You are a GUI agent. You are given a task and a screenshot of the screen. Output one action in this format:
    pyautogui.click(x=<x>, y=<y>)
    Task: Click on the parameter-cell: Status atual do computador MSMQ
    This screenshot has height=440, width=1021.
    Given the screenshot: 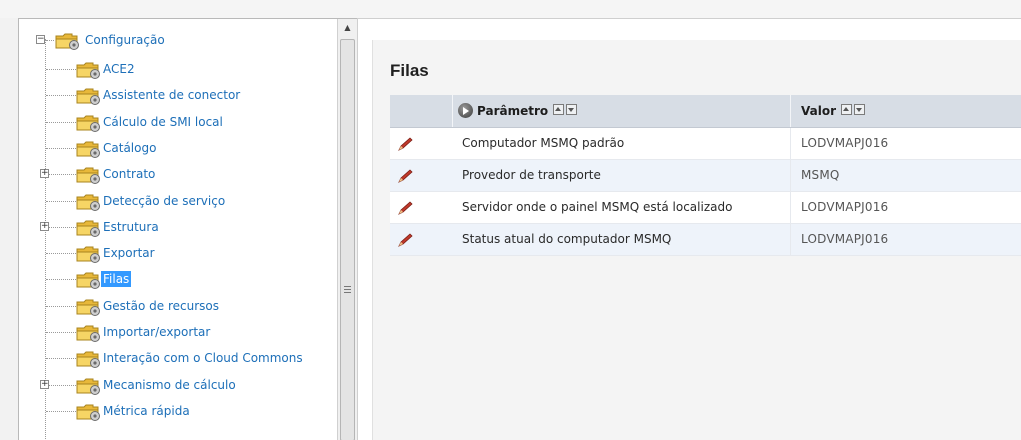 What is the action you would take?
    pyautogui.click(x=567, y=239)
    